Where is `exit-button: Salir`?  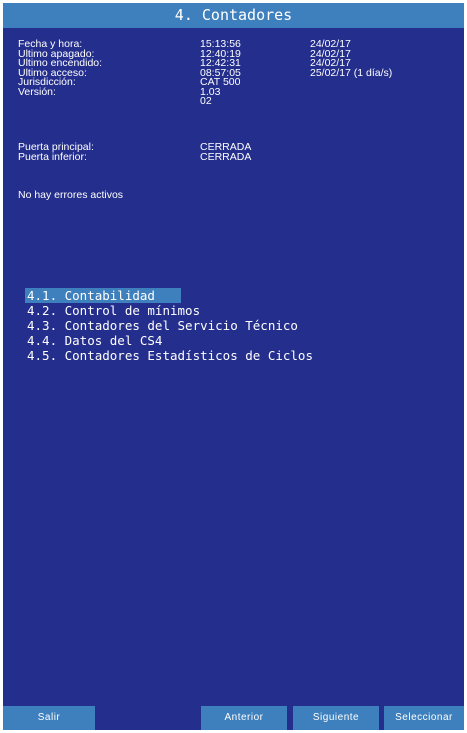 exit-button: Salir is located at coordinates (49, 718).